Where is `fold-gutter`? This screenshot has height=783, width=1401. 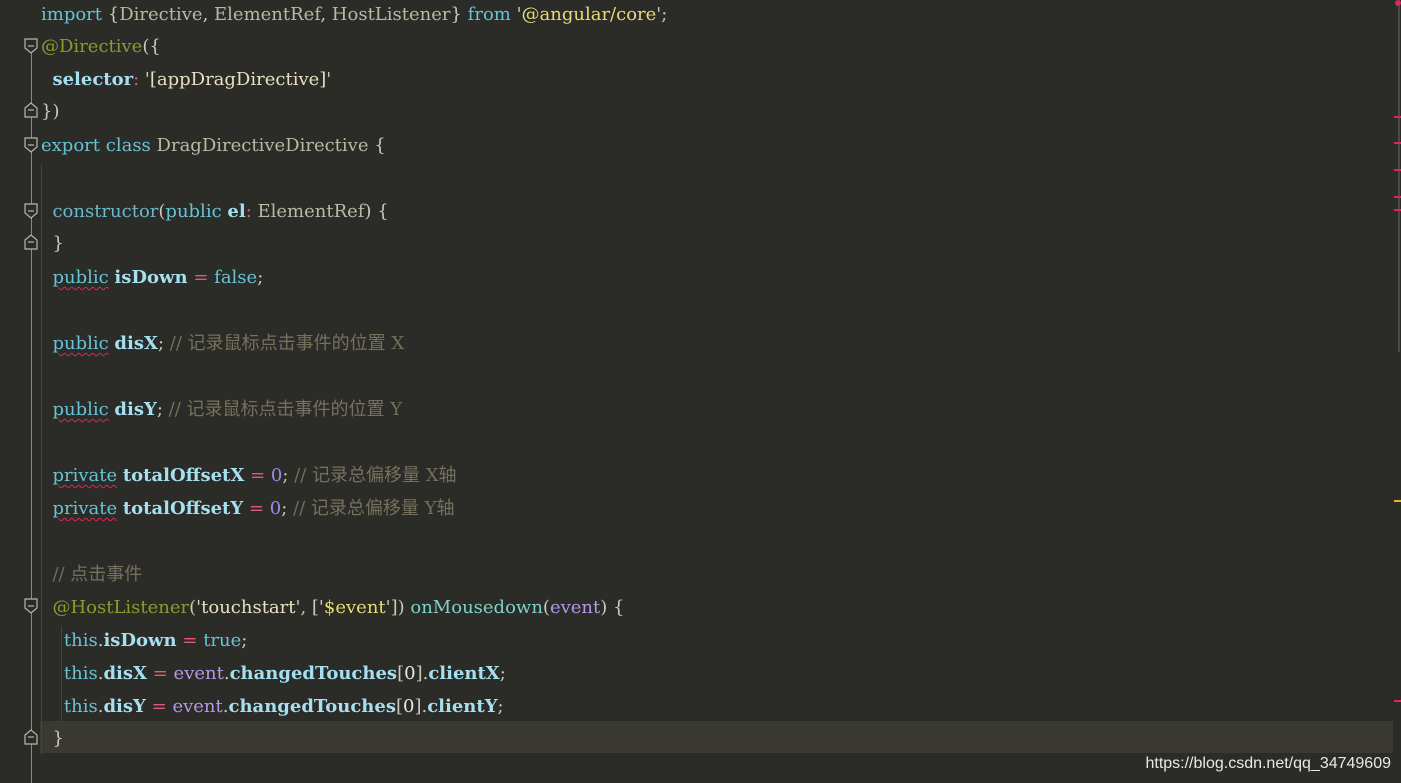 fold-gutter is located at coordinates (20, 391).